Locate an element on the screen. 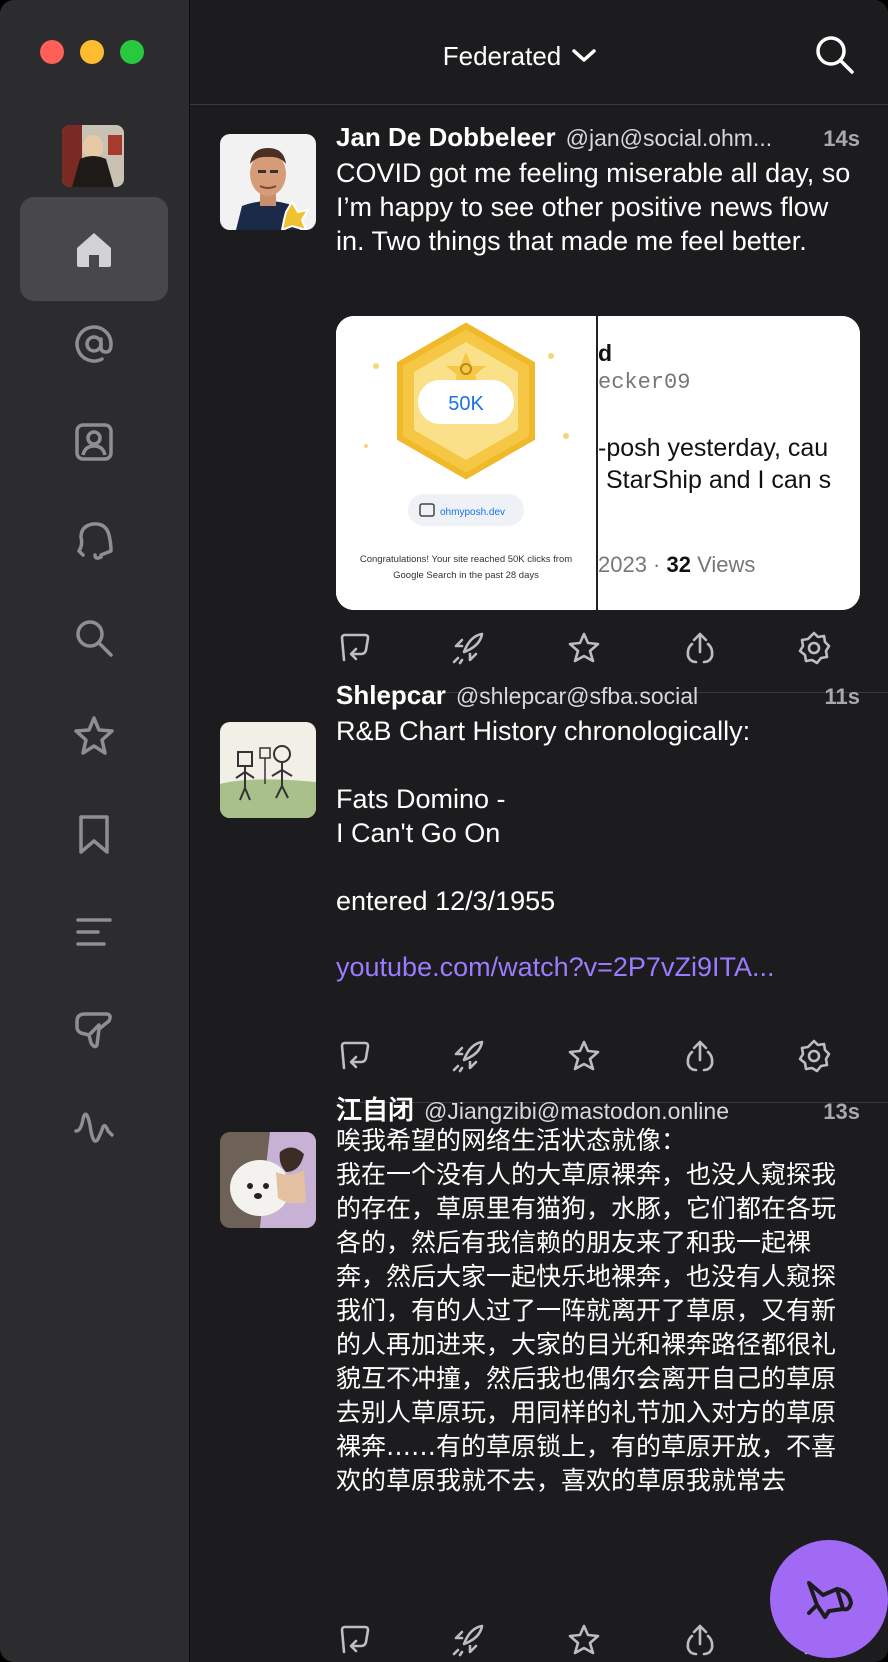 This screenshot has height=1662, width=888. sidebar-item-bookmarks is located at coordinates (94, 834).